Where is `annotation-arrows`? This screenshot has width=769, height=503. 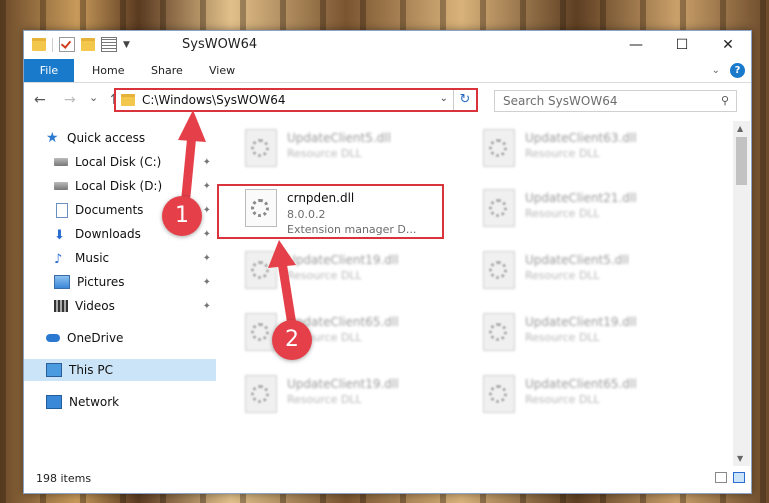
annotation-arrows is located at coordinates (237, 220).